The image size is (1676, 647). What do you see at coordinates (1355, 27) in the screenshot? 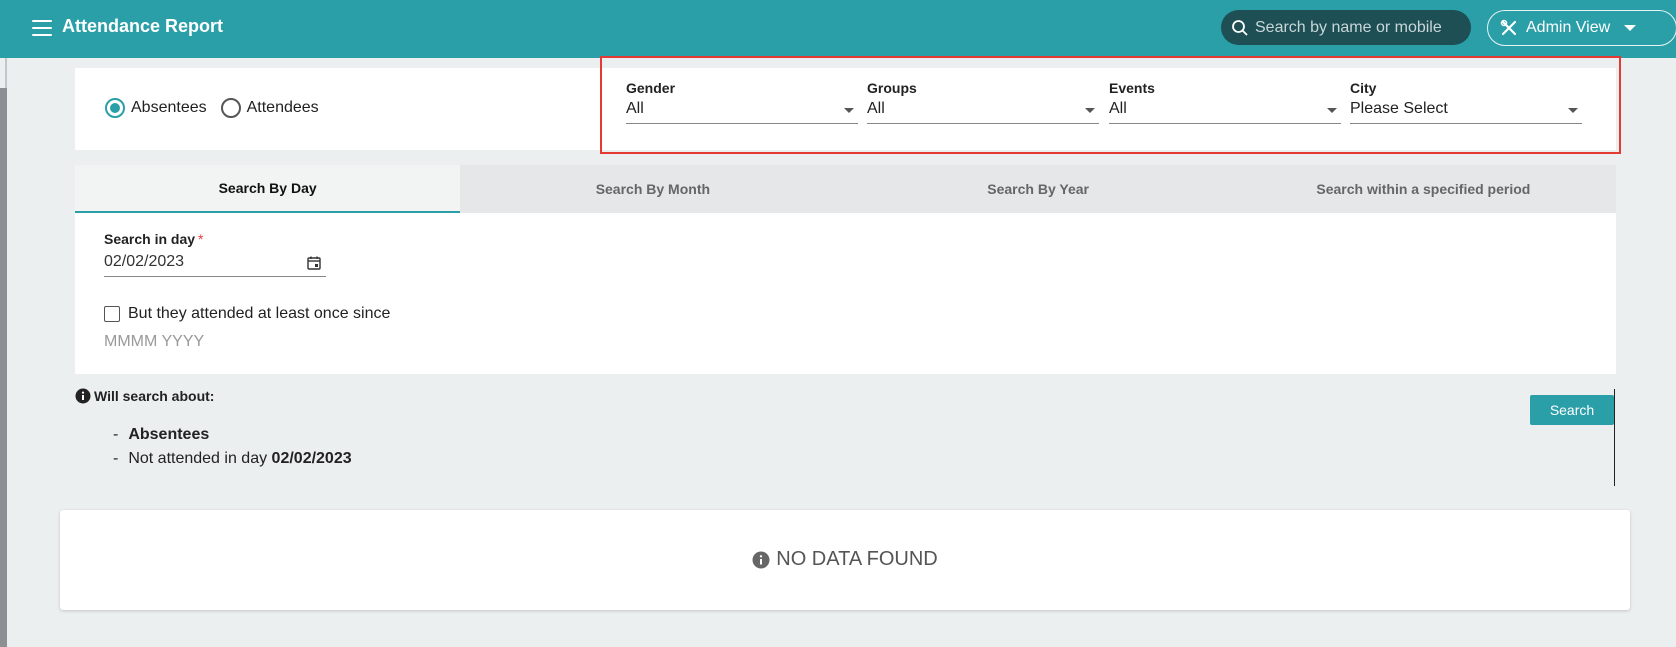
I see `search-input` at bounding box center [1355, 27].